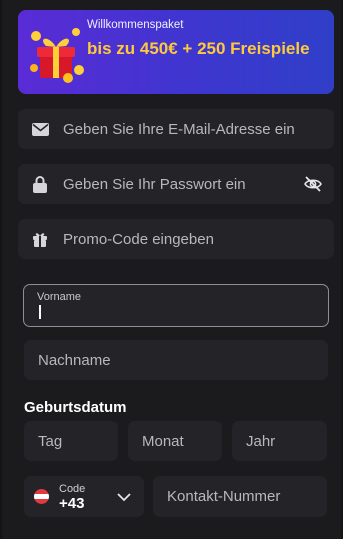  What do you see at coordinates (72, 489) in the screenshot?
I see `country-code-label: Code` at bounding box center [72, 489].